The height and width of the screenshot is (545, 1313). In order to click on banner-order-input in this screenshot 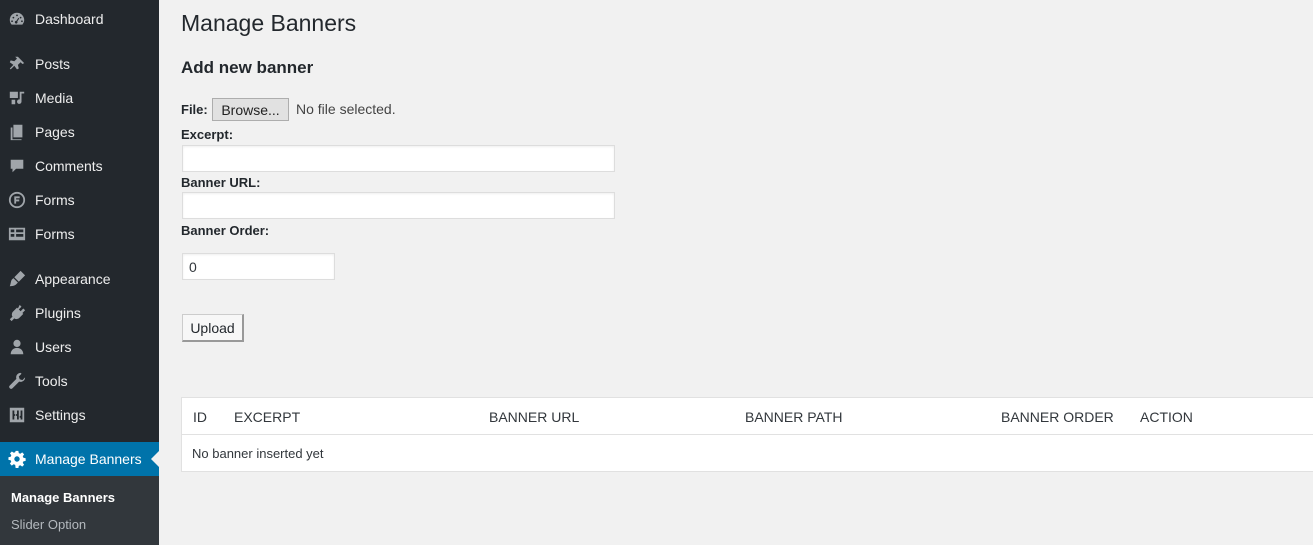, I will do `click(258, 266)`.